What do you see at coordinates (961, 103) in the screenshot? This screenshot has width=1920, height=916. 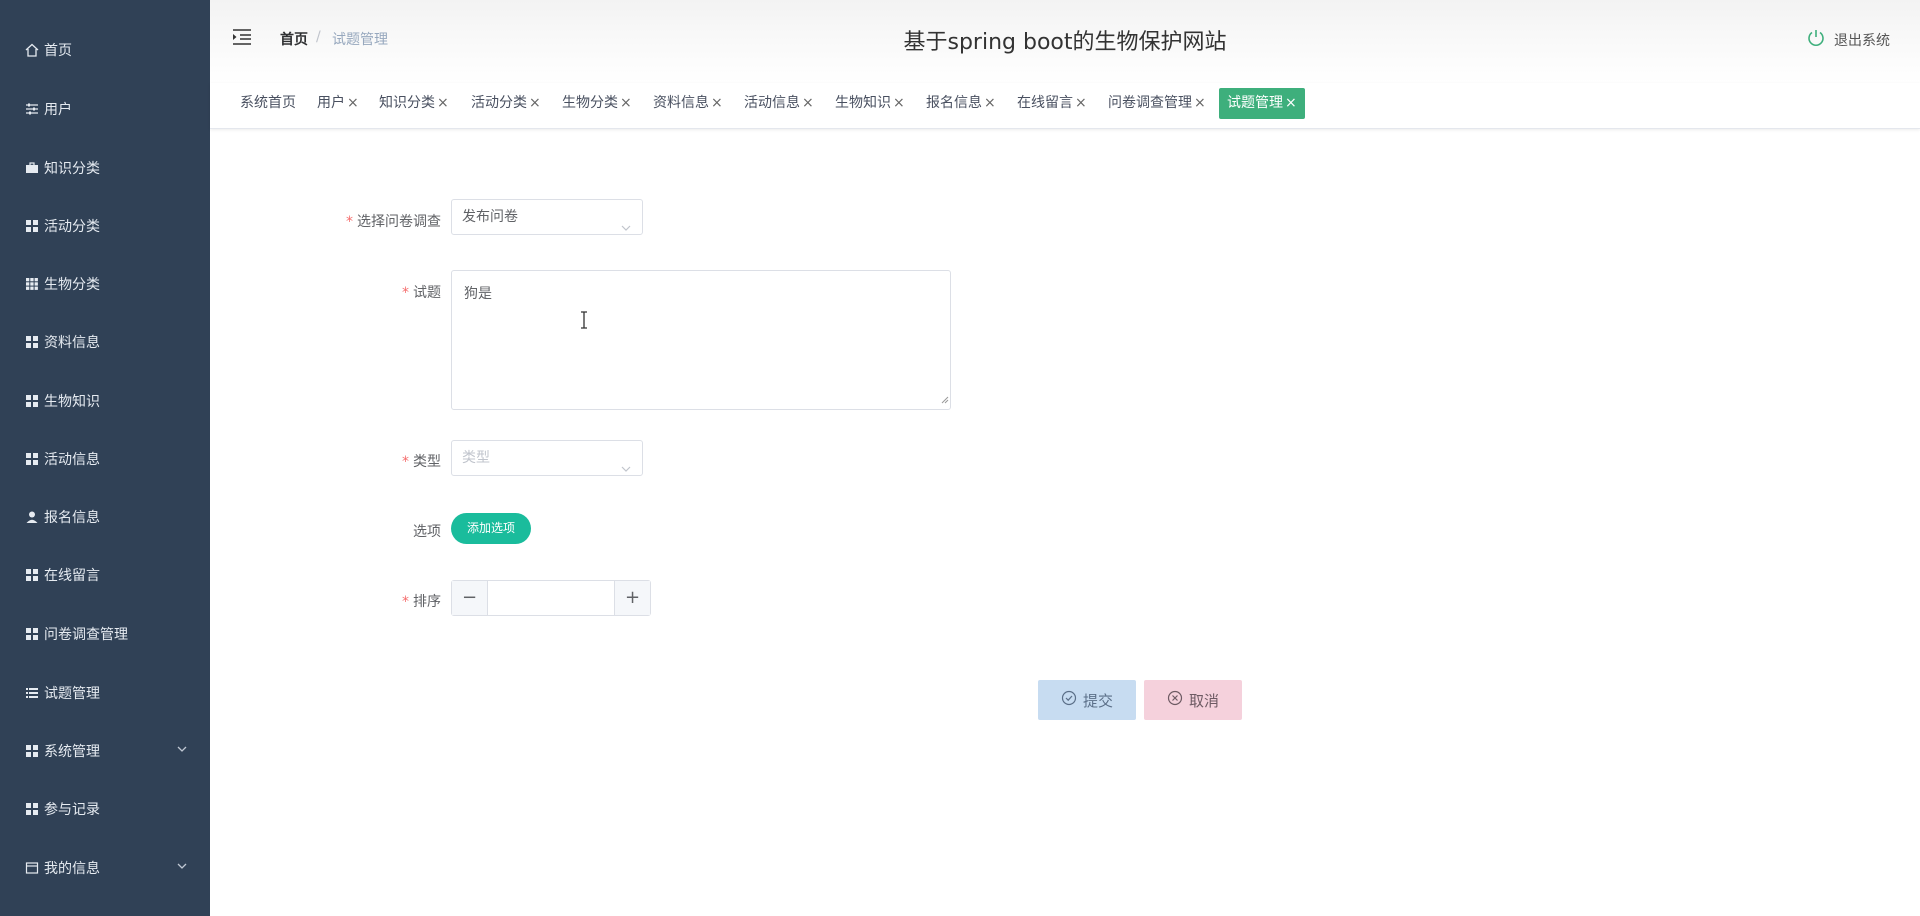 I see `tag-registration: 报名信息 ×` at bounding box center [961, 103].